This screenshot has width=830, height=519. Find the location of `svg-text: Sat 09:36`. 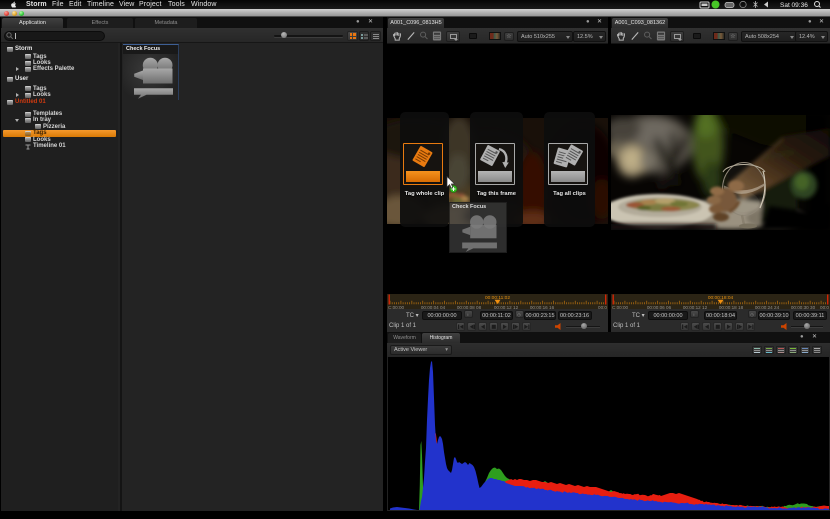

svg-text: Sat 09:36 is located at coordinates (794, 5).